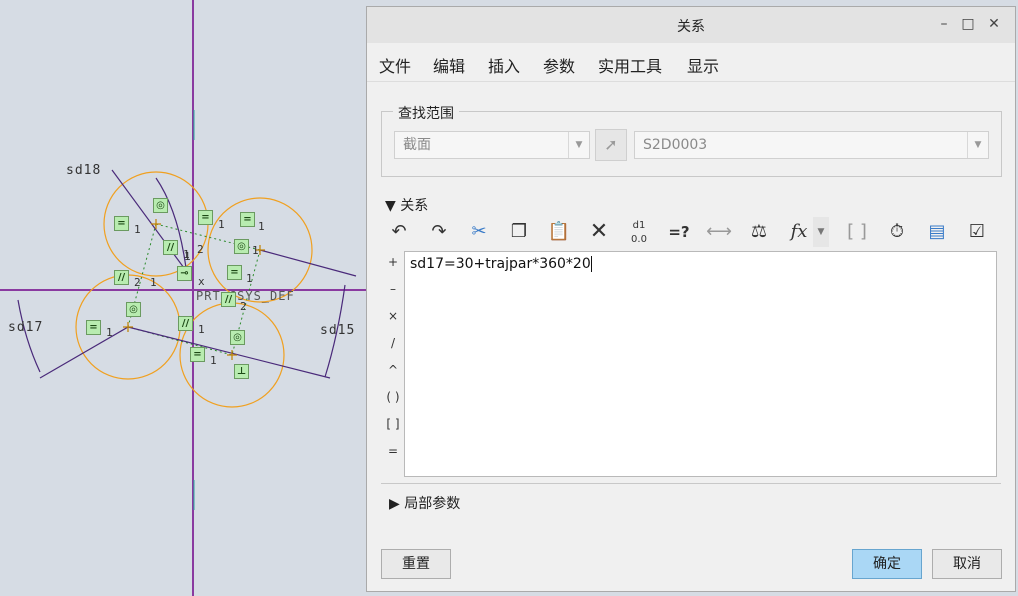  Describe the element at coordinates (393, 289) in the screenshot. I see `minus-operator-button: –` at that location.